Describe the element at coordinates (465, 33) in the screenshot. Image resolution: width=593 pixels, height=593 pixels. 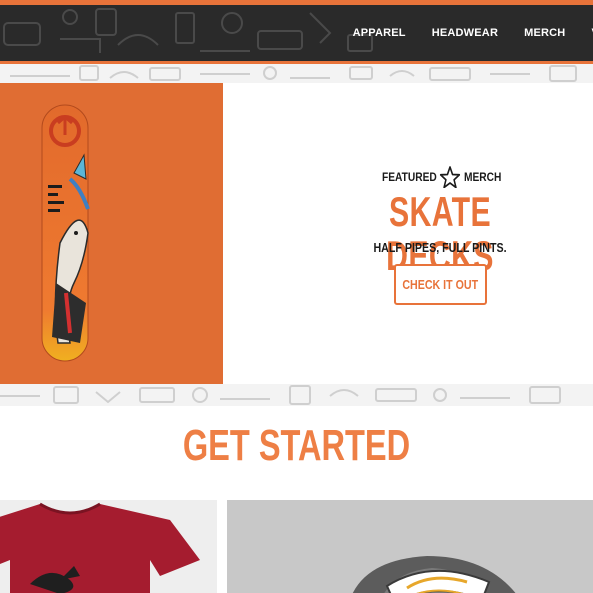
I see `nav-item-headwear: HEADWEAR` at that location.